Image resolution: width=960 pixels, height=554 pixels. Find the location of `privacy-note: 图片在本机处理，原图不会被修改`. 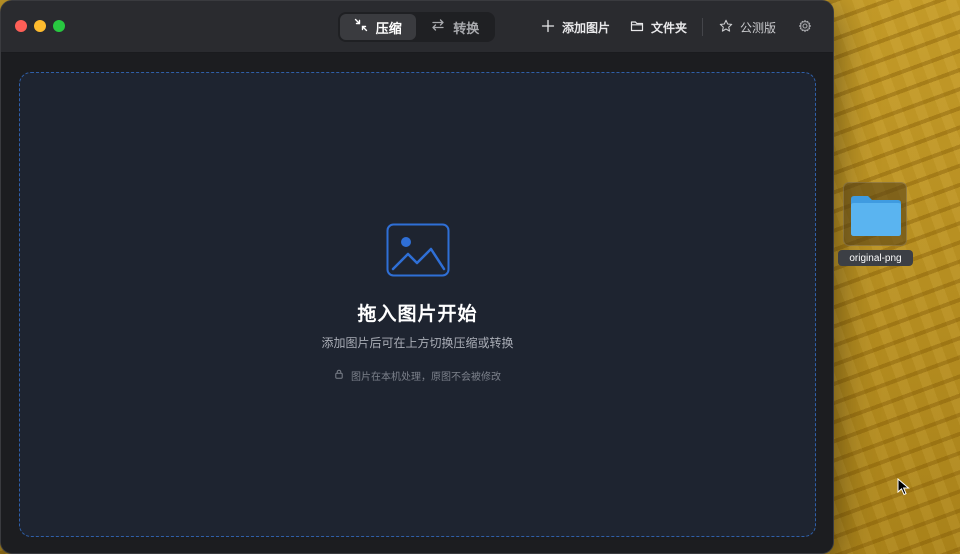

privacy-note: 图片在本机处理，原图不会被修改 is located at coordinates (417, 375).